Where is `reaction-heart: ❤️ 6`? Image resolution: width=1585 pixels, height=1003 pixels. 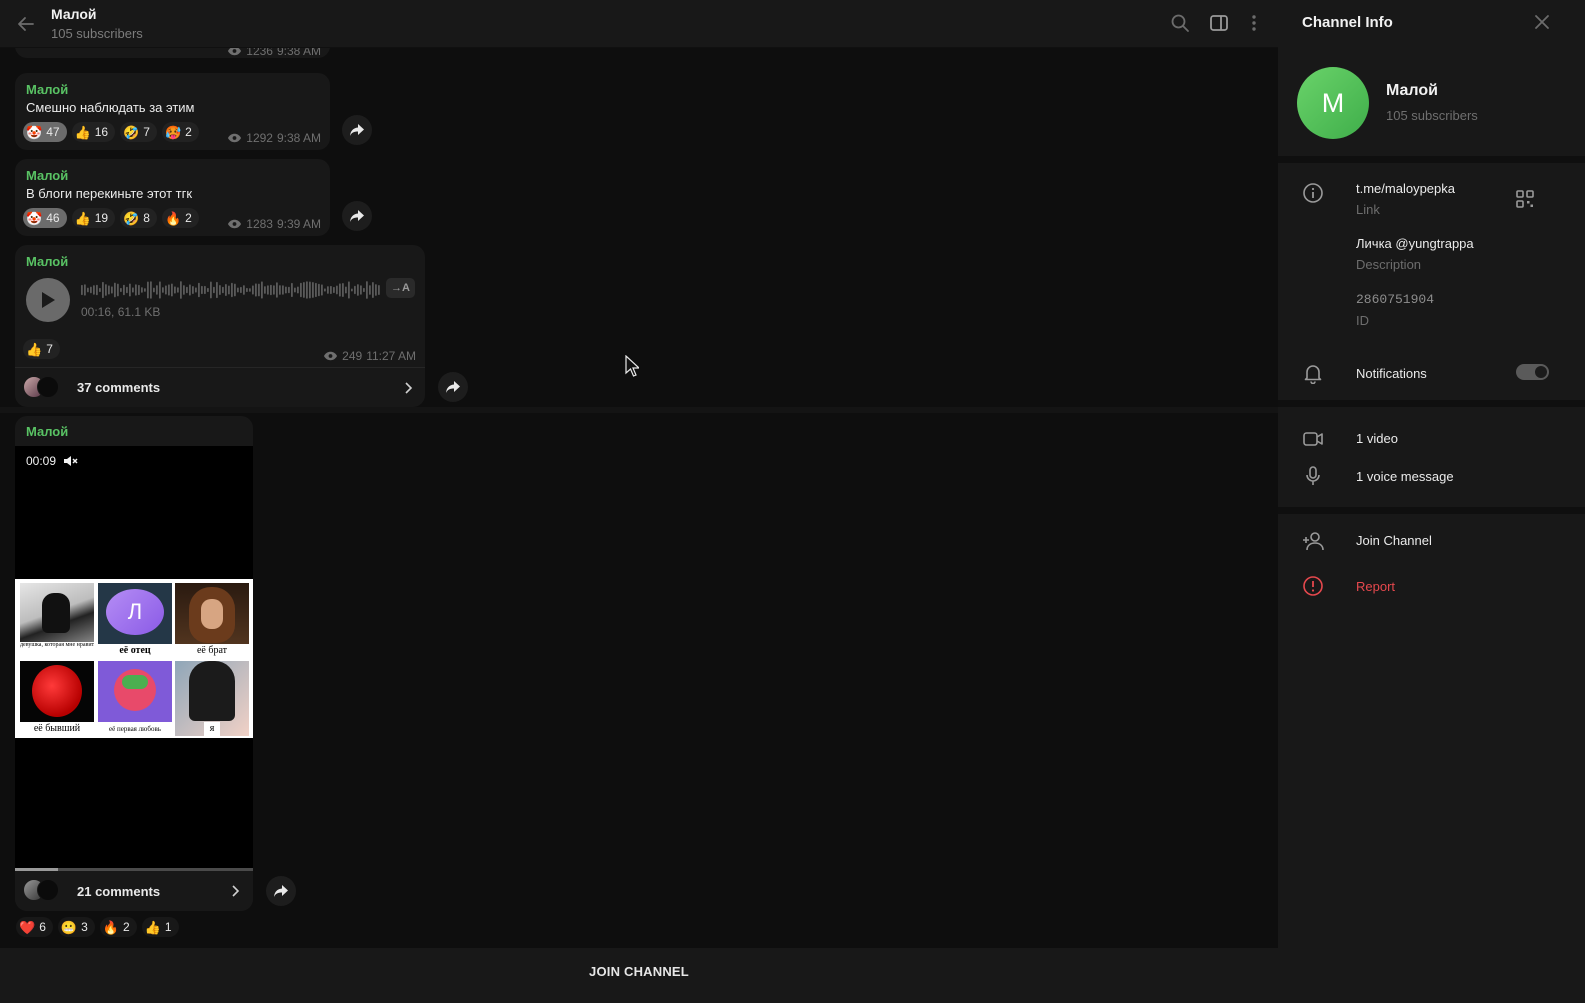
reaction-heart: ❤️ 6 is located at coordinates (34, 927).